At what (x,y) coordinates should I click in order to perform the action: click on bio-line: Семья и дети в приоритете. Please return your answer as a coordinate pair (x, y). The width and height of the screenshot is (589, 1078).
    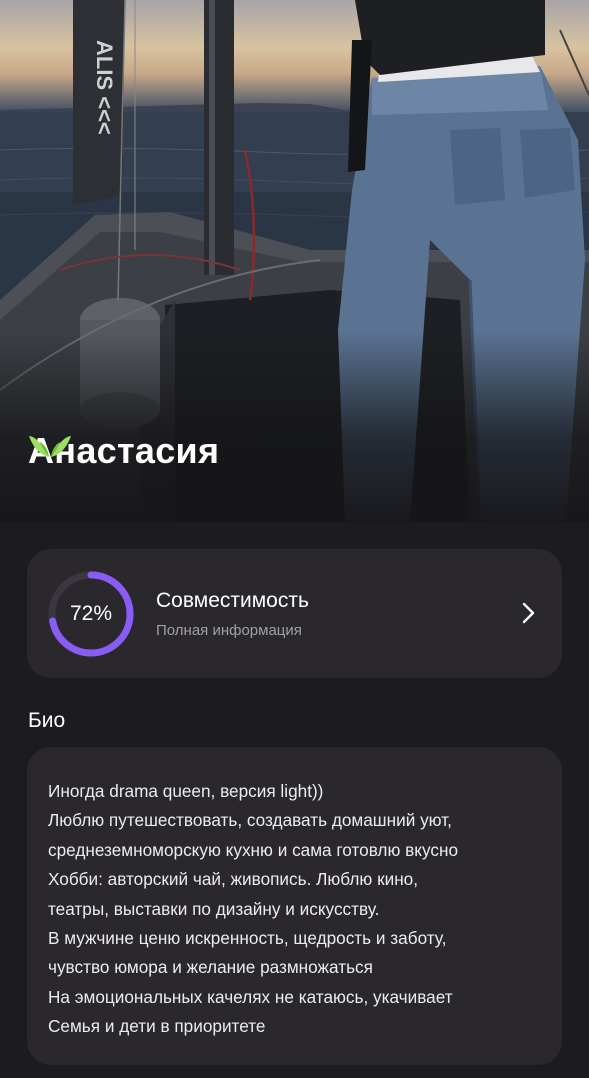
    Looking at the image, I should click on (157, 1026).